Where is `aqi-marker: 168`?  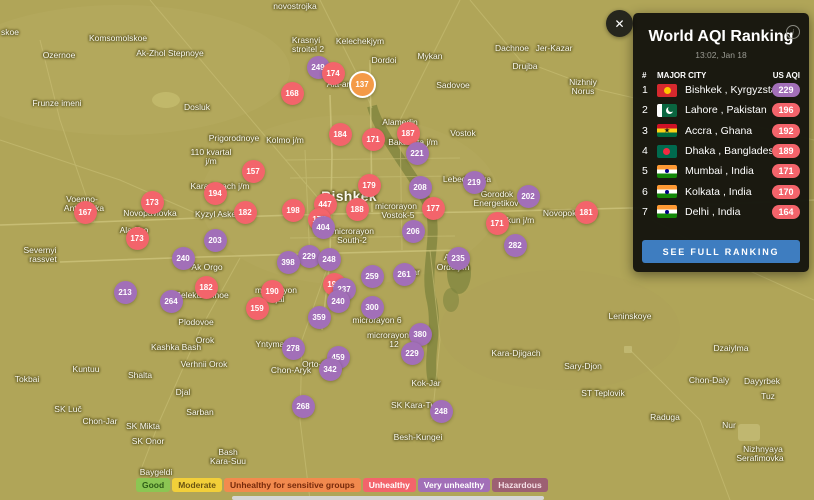 aqi-marker: 168 is located at coordinates (292, 93).